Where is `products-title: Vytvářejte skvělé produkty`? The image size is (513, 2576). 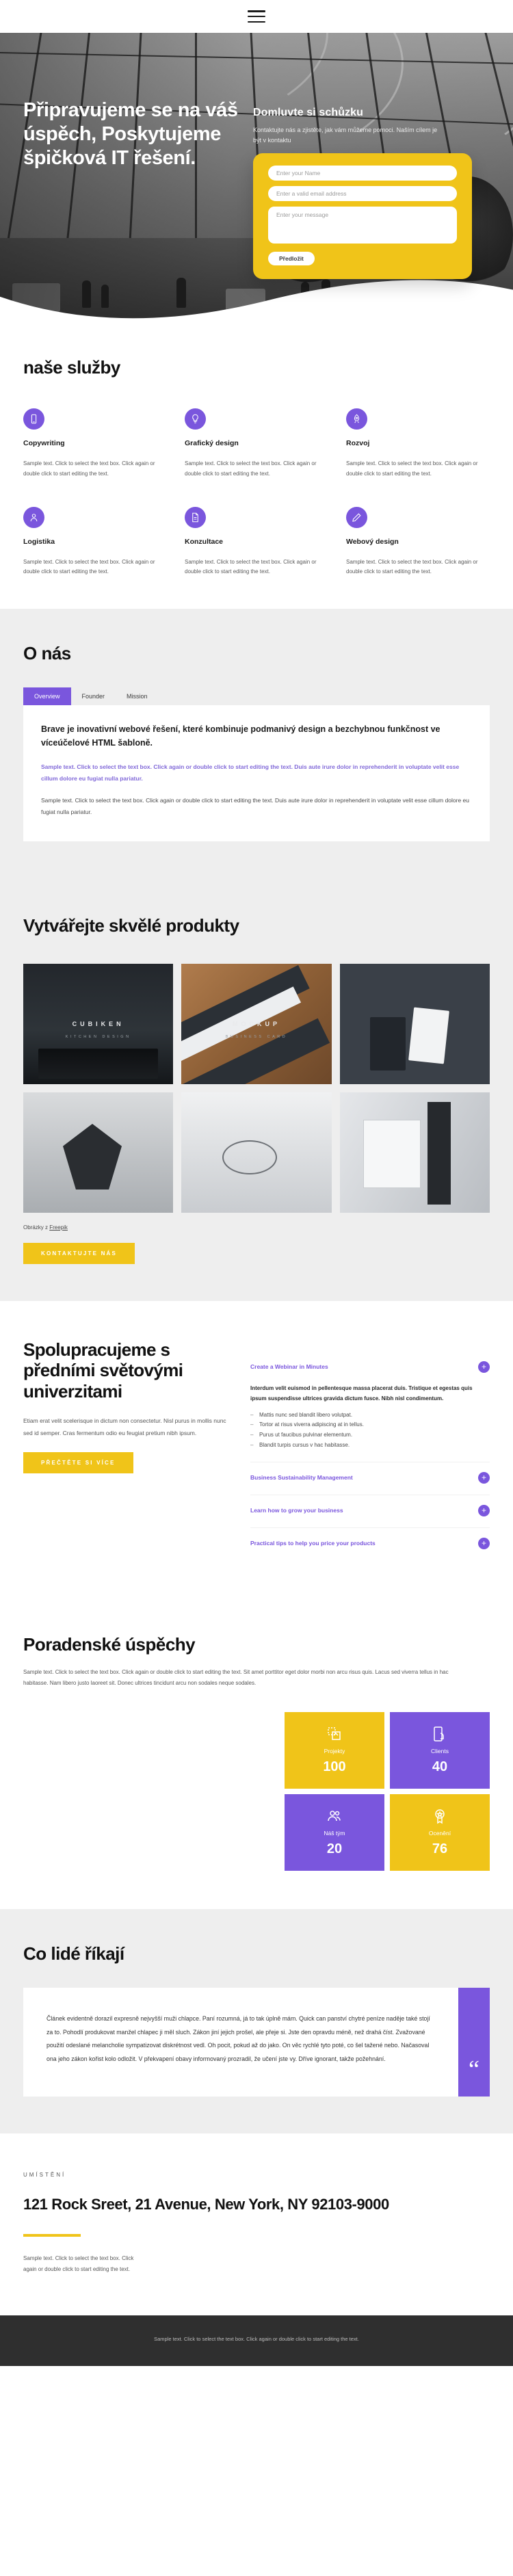 products-title: Vytvářejte skvělé produkty is located at coordinates (131, 925).